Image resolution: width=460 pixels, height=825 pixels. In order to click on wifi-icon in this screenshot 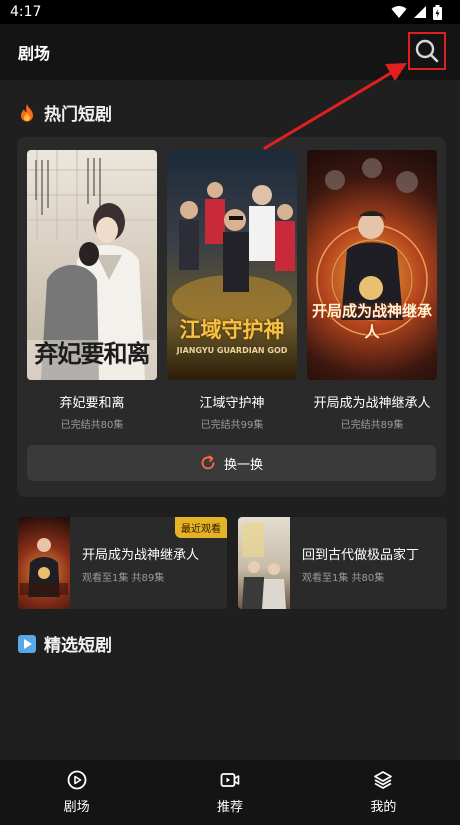, I will do `click(399, 12)`.